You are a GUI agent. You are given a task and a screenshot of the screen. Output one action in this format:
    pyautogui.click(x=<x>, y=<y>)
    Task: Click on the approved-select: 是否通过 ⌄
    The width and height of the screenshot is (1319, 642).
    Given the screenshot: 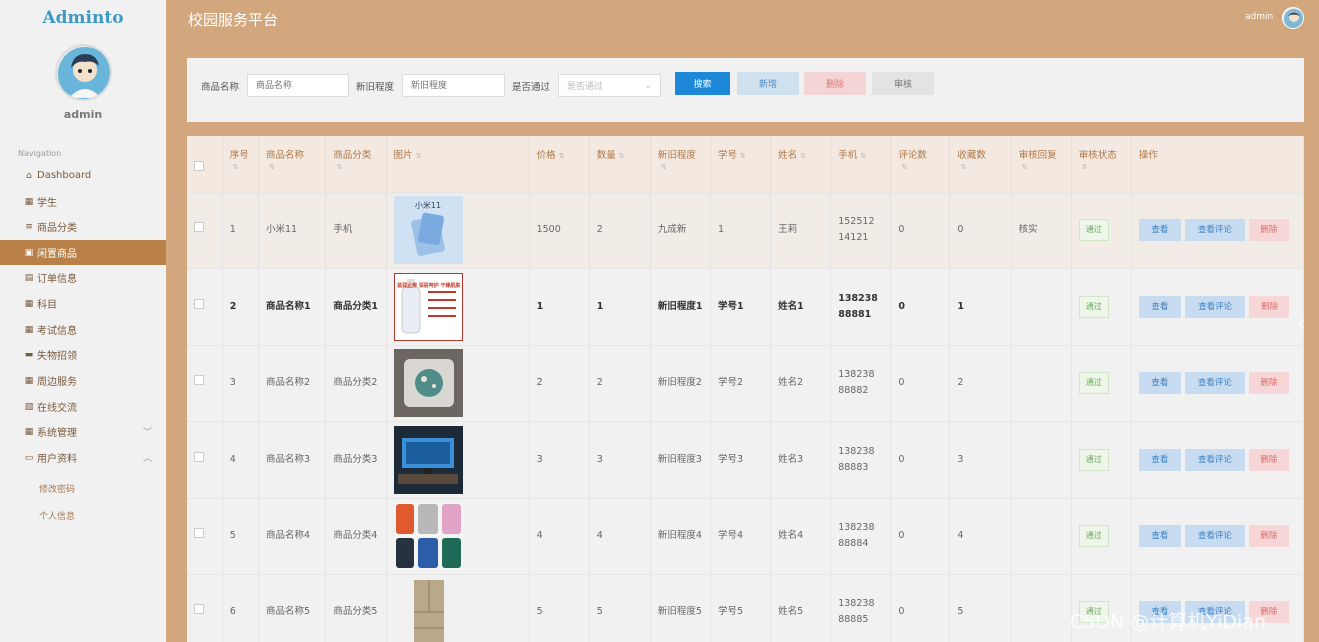 What is the action you would take?
    pyautogui.click(x=609, y=85)
    